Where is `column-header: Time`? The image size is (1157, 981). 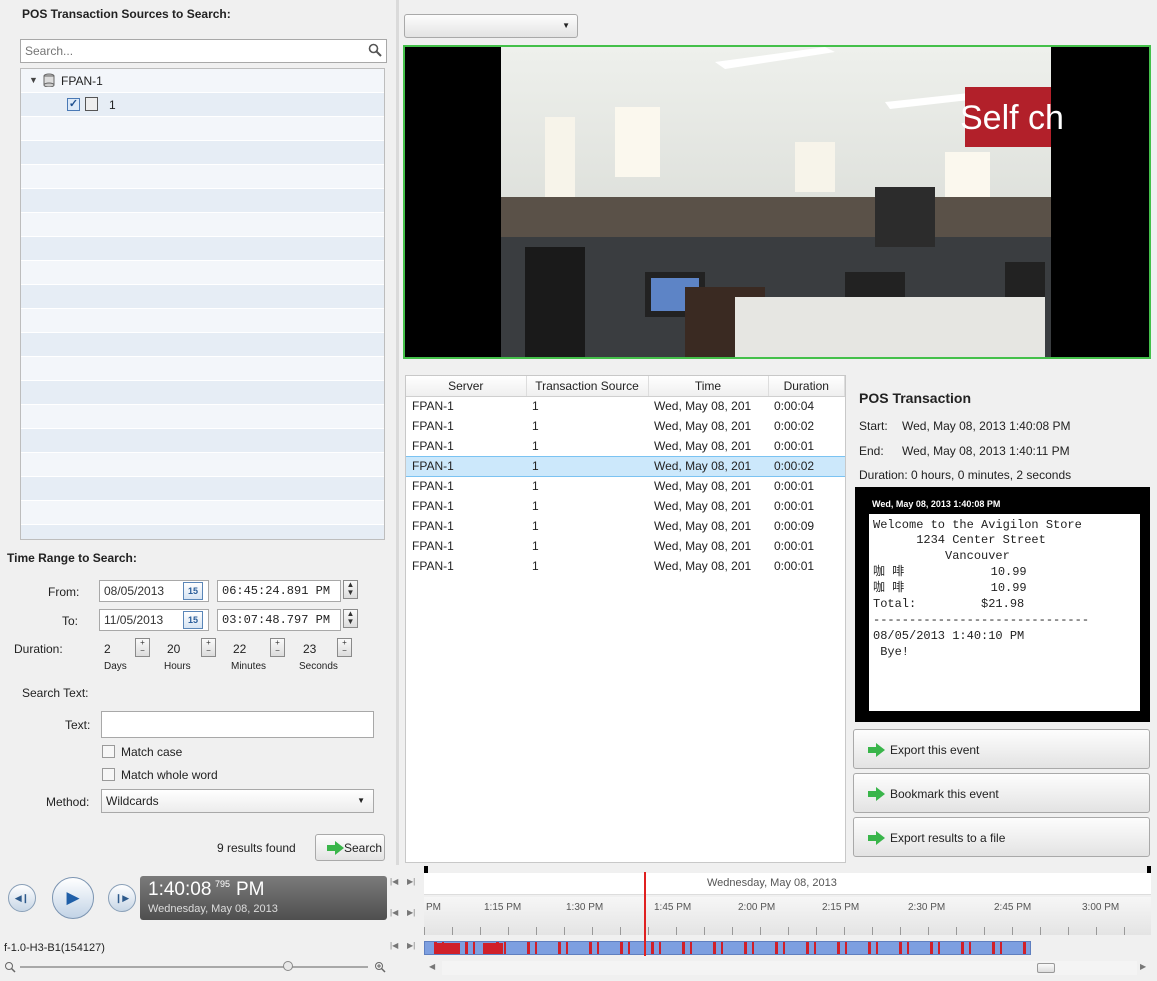
column-header: Time is located at coordinates (708, 386).